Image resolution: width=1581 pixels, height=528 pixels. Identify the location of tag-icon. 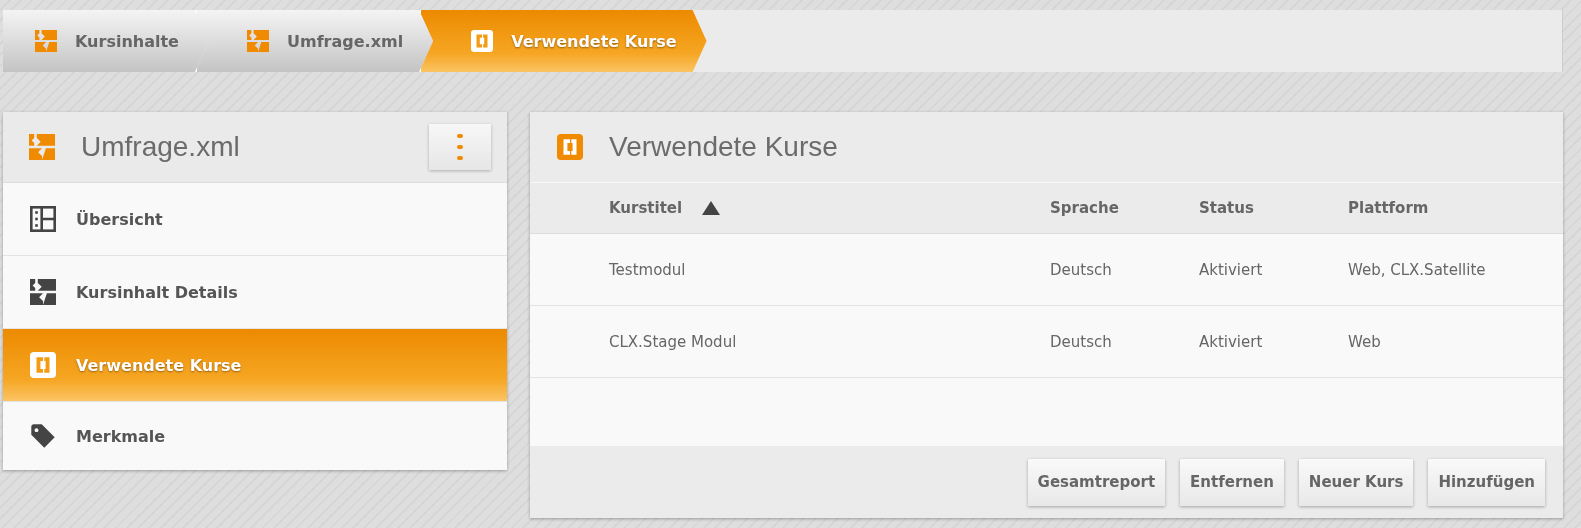
(43, 436).